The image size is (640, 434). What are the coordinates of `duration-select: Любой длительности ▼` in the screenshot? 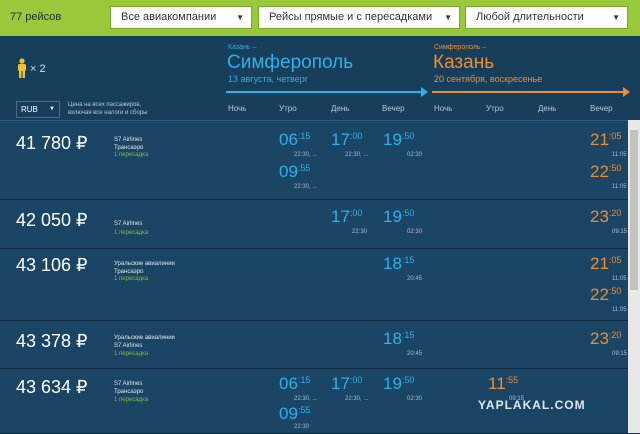 It's located at (546, 17).